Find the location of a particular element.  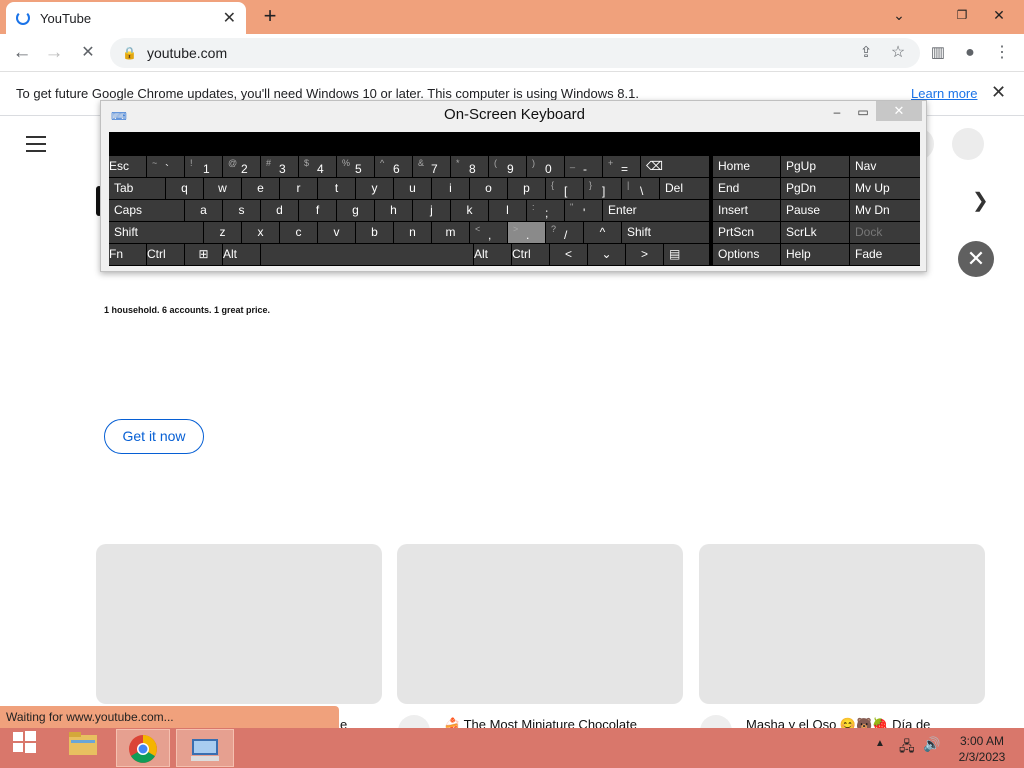

osk-key: w is located at coordinates (222, 188).